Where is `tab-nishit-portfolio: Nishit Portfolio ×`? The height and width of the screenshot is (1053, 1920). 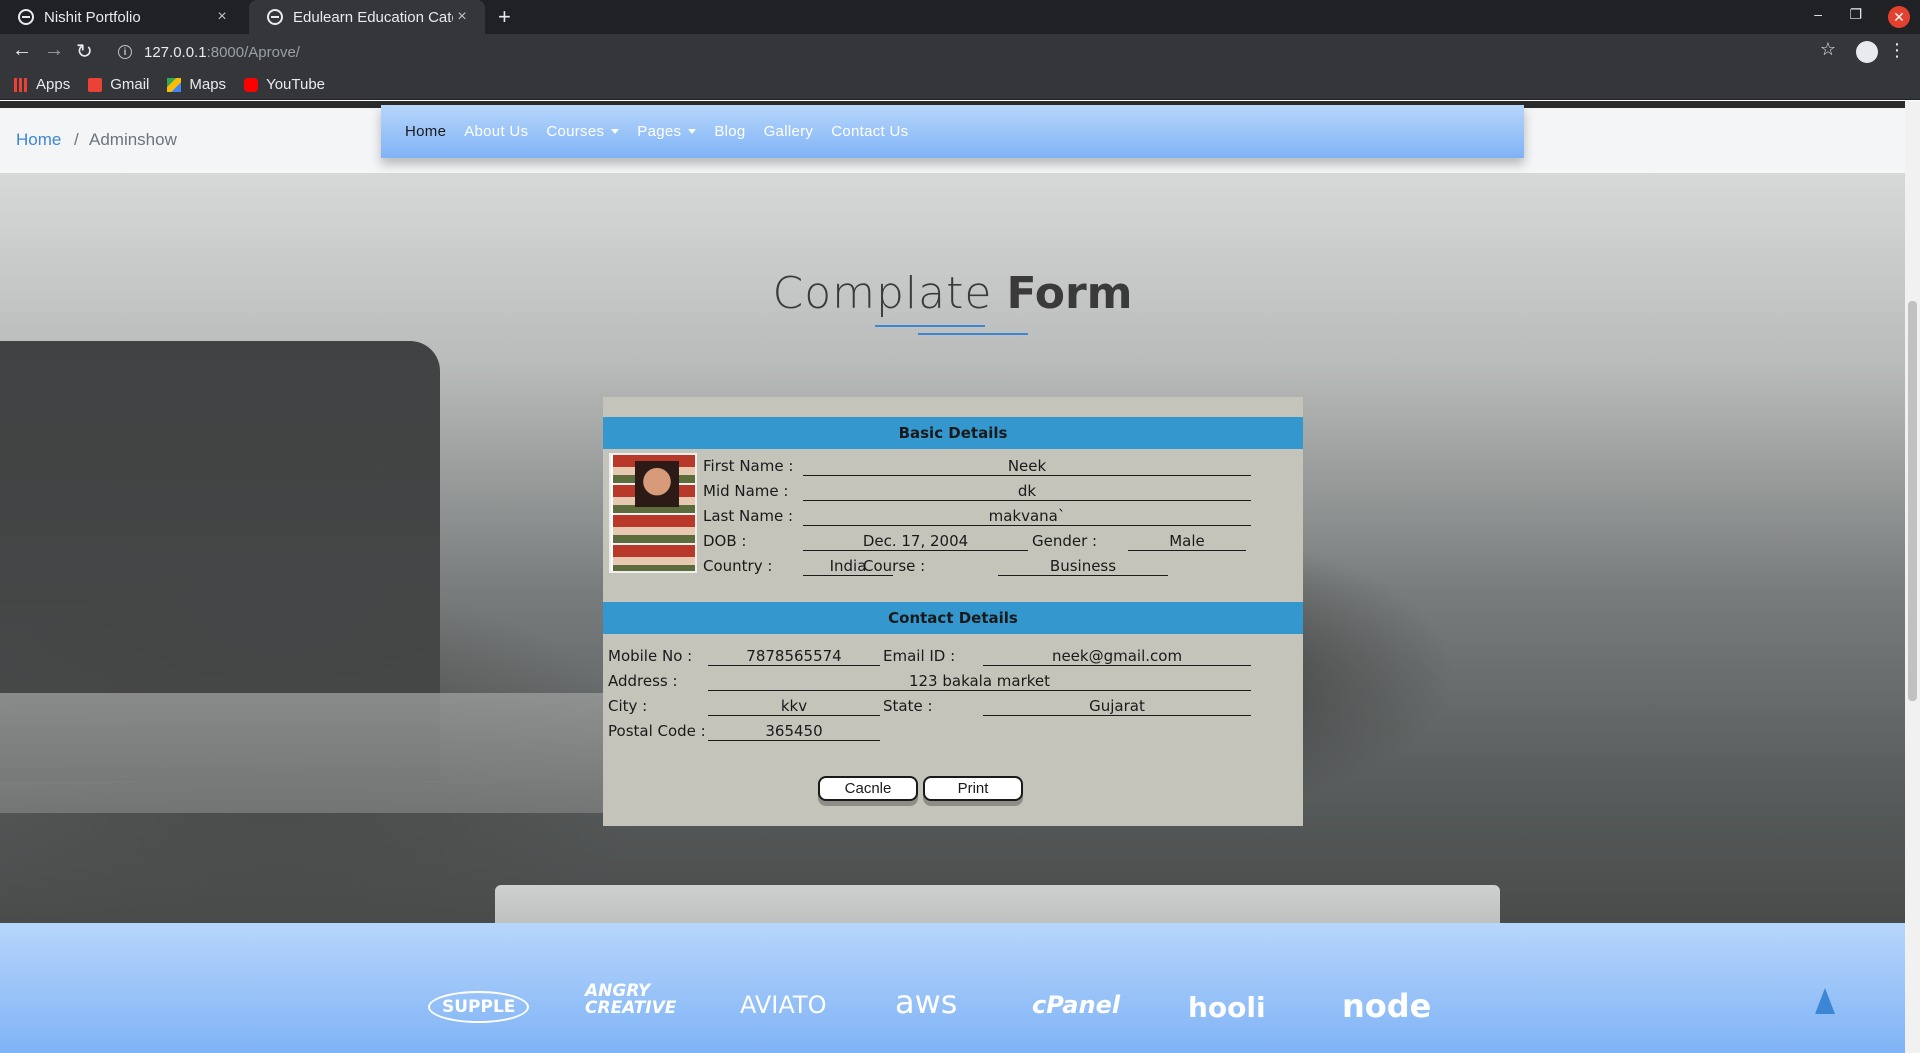
tab-nishit-portfolio: Nishit Portfolio × is located at coordinates (122, 17).